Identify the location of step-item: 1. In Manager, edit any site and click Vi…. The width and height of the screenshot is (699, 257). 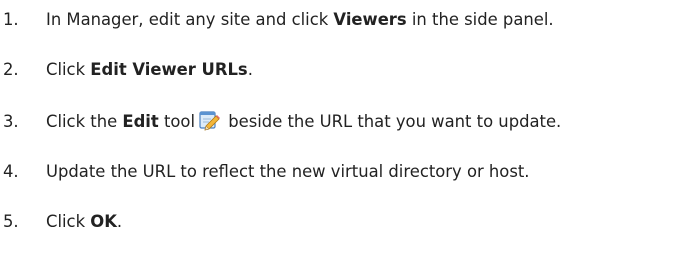
(277, 20).